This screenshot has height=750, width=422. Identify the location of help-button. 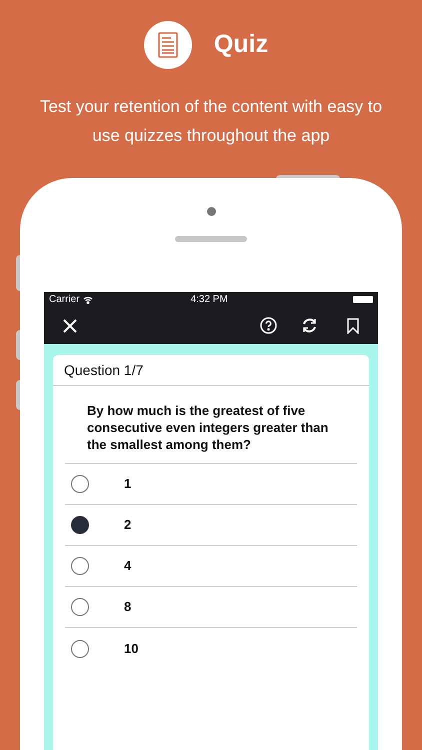
(268, 325).